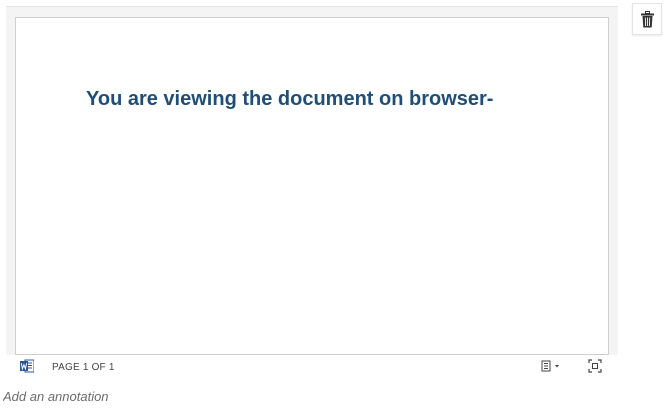  I want to click on document-body-text: You are viewing the document on browser-, so click(290, 99).